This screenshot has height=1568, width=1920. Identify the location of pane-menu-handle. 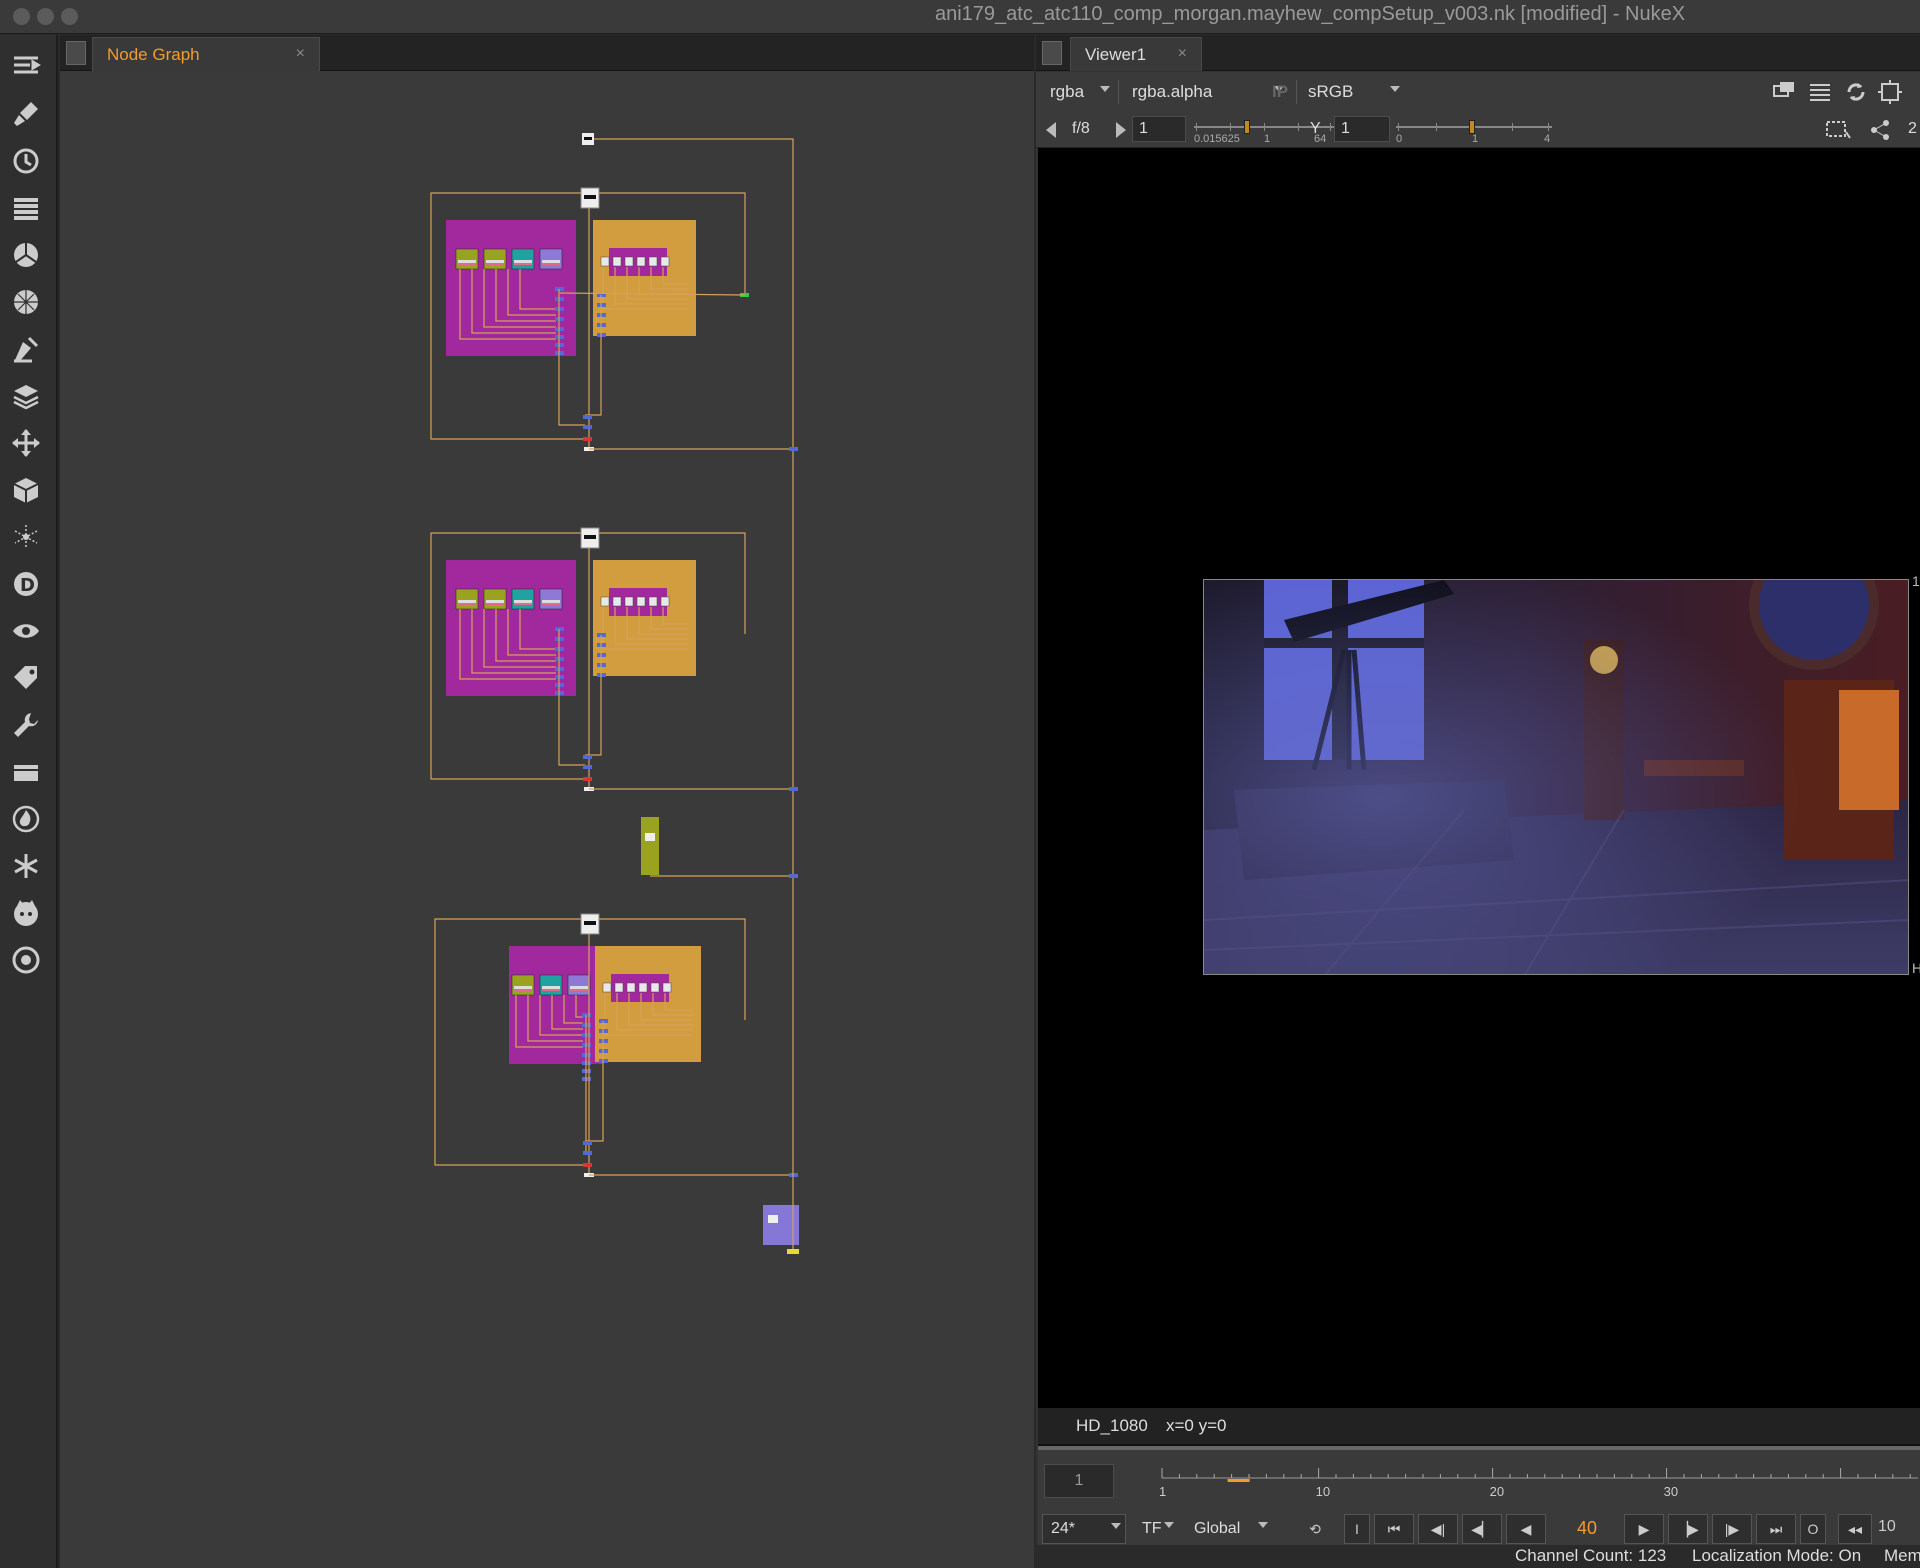
(76, 53).